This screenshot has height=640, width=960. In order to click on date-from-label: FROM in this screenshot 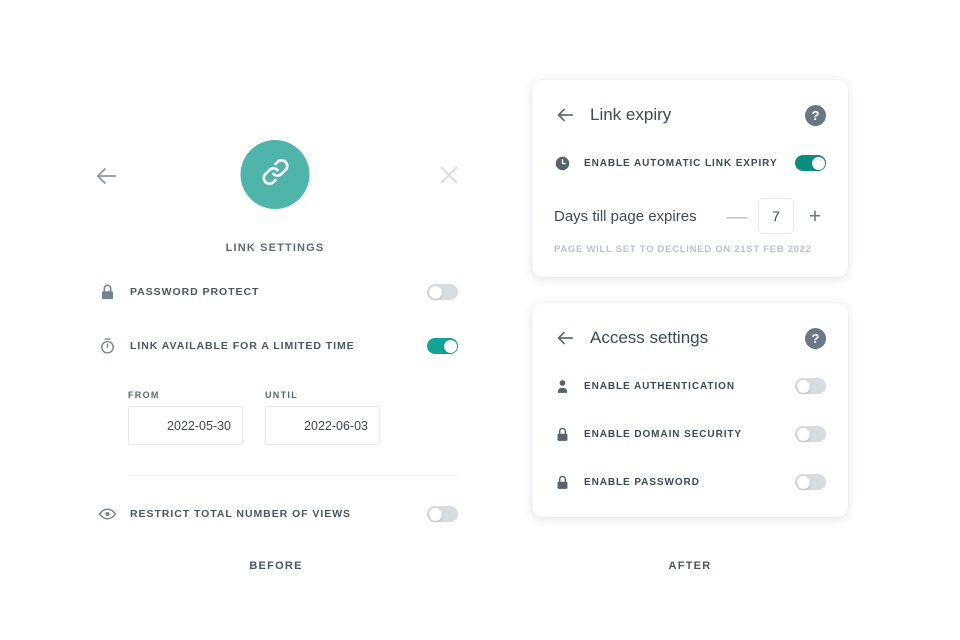, I will do `click(144, 395)`.